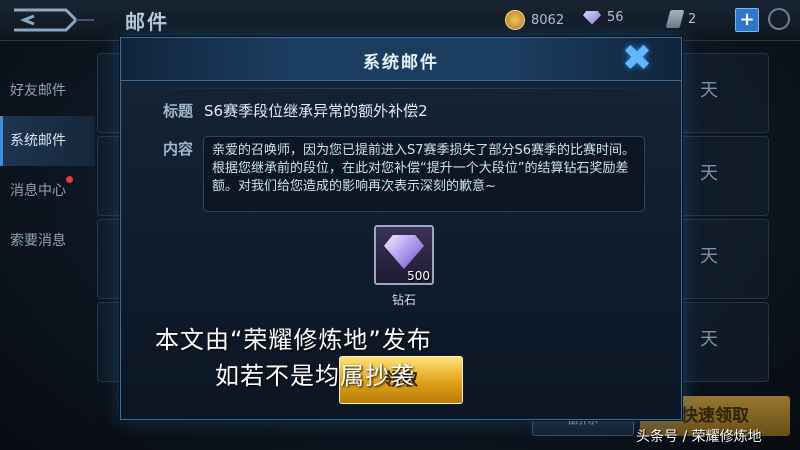  I want to click on dialog-header: 系统邮件 ✖, so click(401, 59).